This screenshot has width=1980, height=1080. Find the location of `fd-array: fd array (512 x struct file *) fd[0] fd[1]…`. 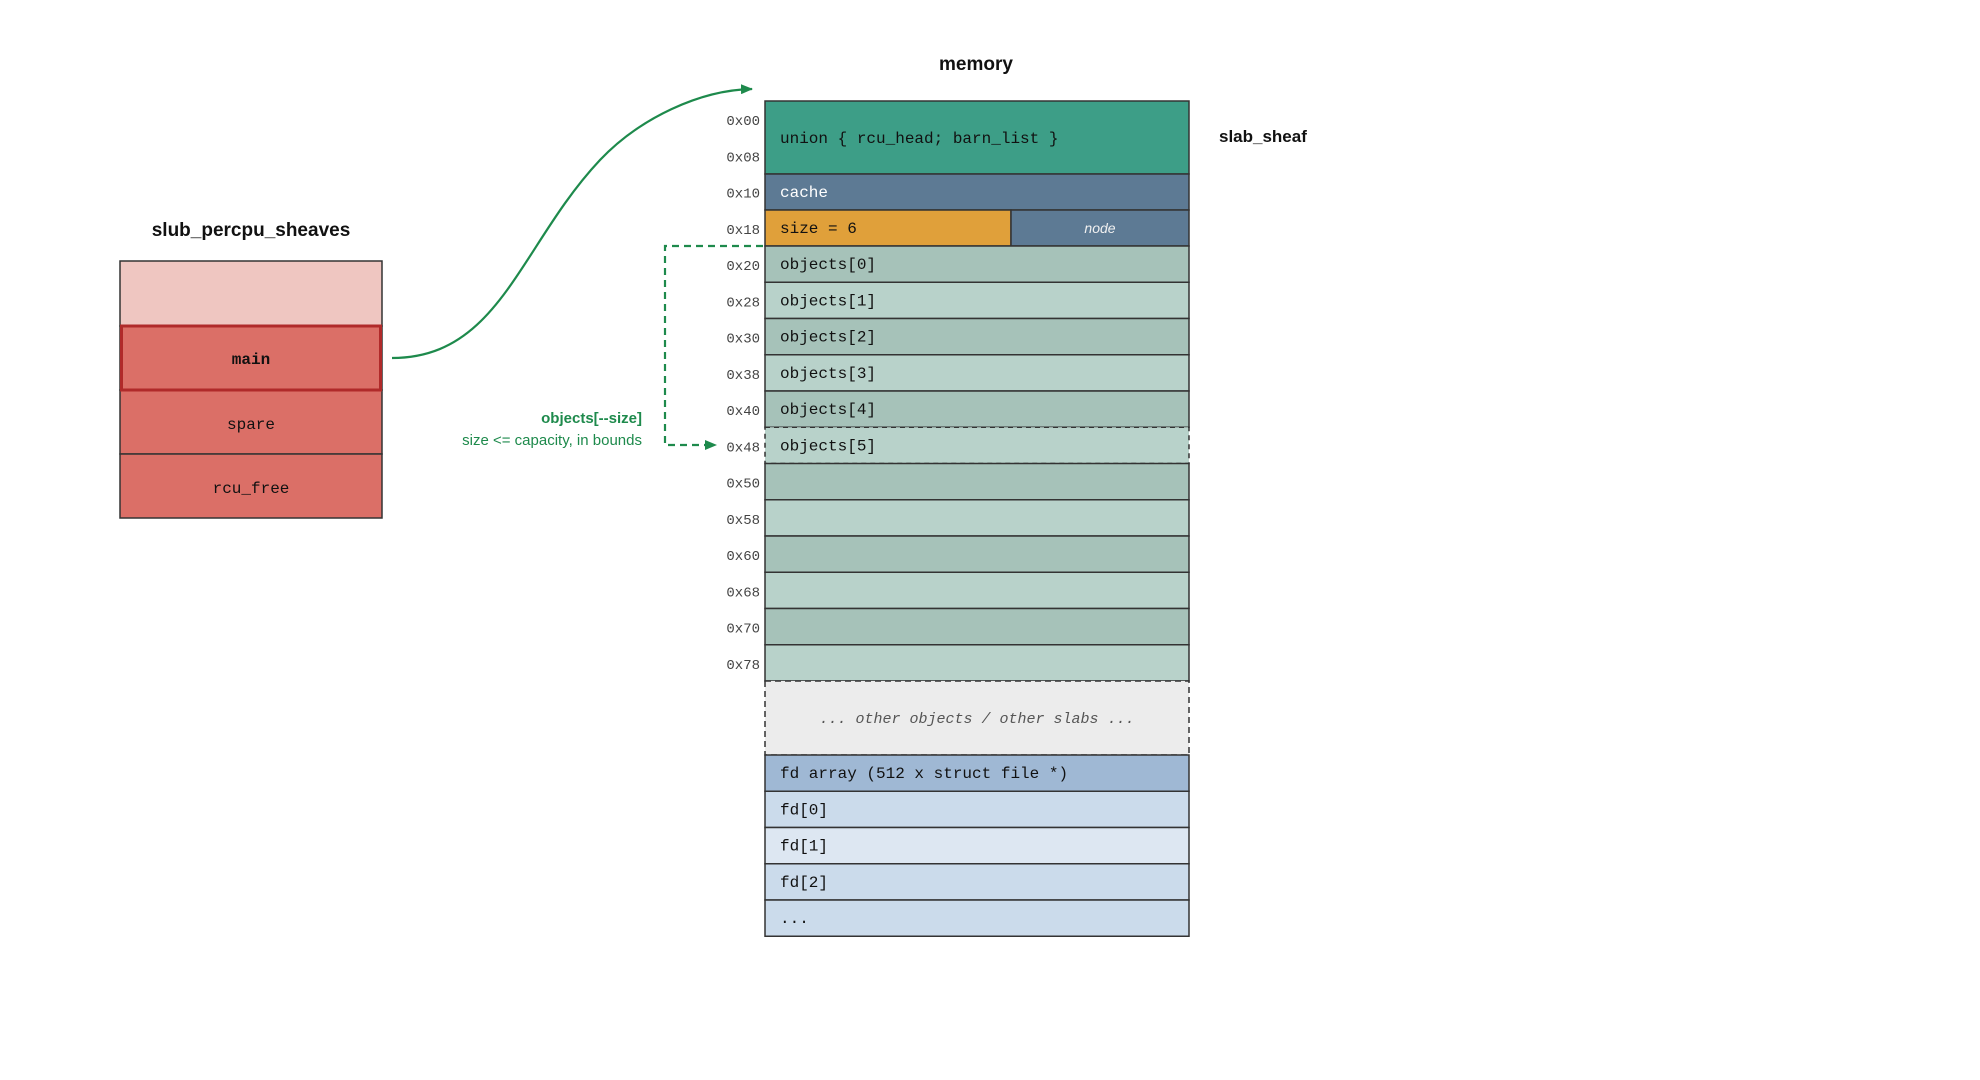

fd-array: fd array (512 x struct file *) fd[0] fd[1]… is located at coordinates (977, 845).